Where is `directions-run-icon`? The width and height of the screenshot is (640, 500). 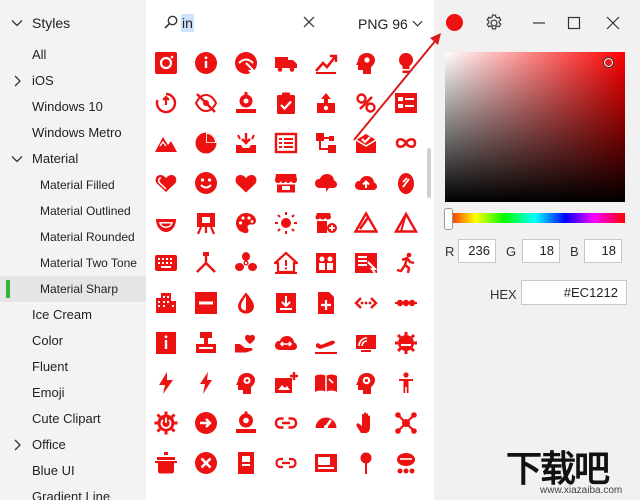 directions-run-icon is located at coordinates (406, 263).